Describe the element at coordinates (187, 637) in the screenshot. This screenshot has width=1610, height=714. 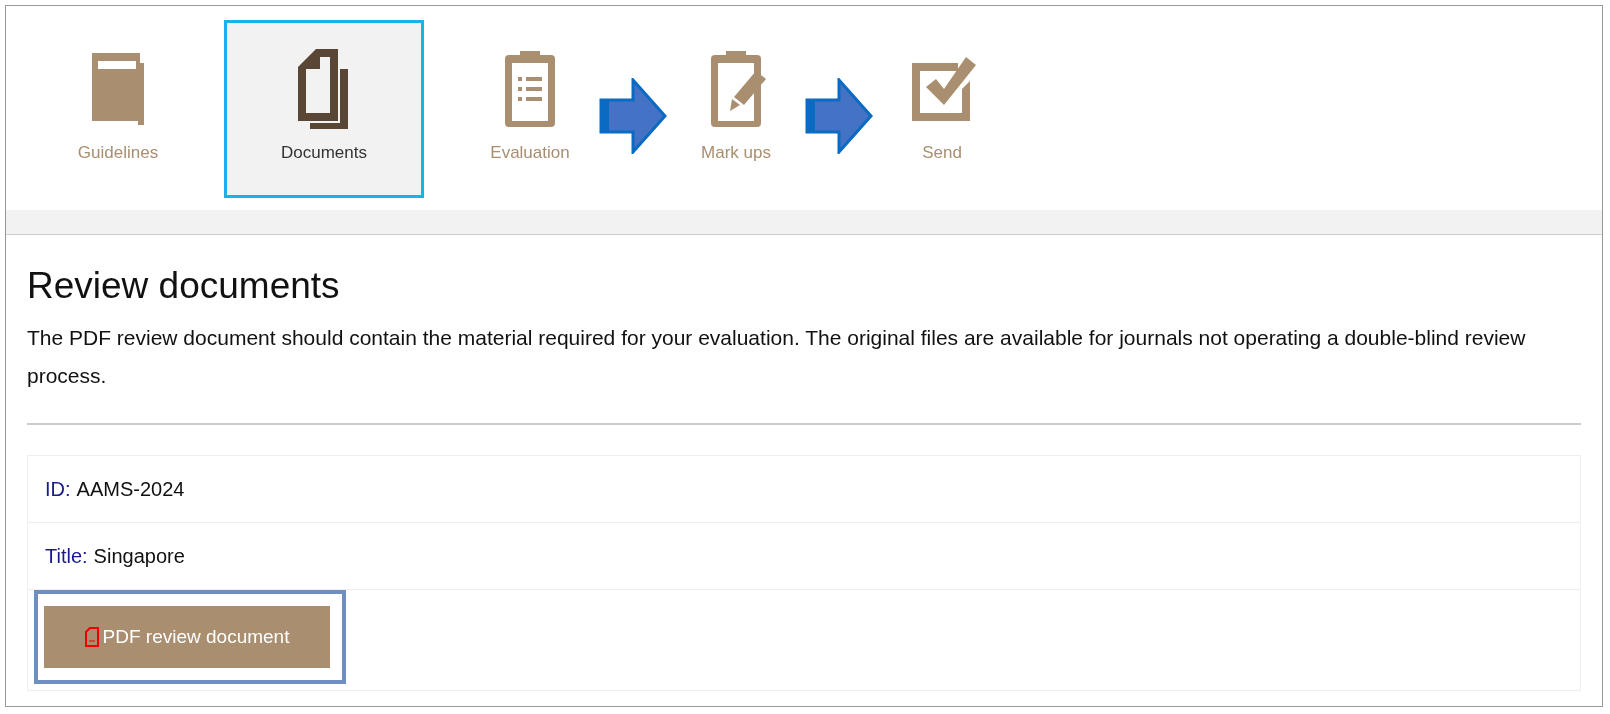
I see `pdf-review-button: PDF review document` at that location.